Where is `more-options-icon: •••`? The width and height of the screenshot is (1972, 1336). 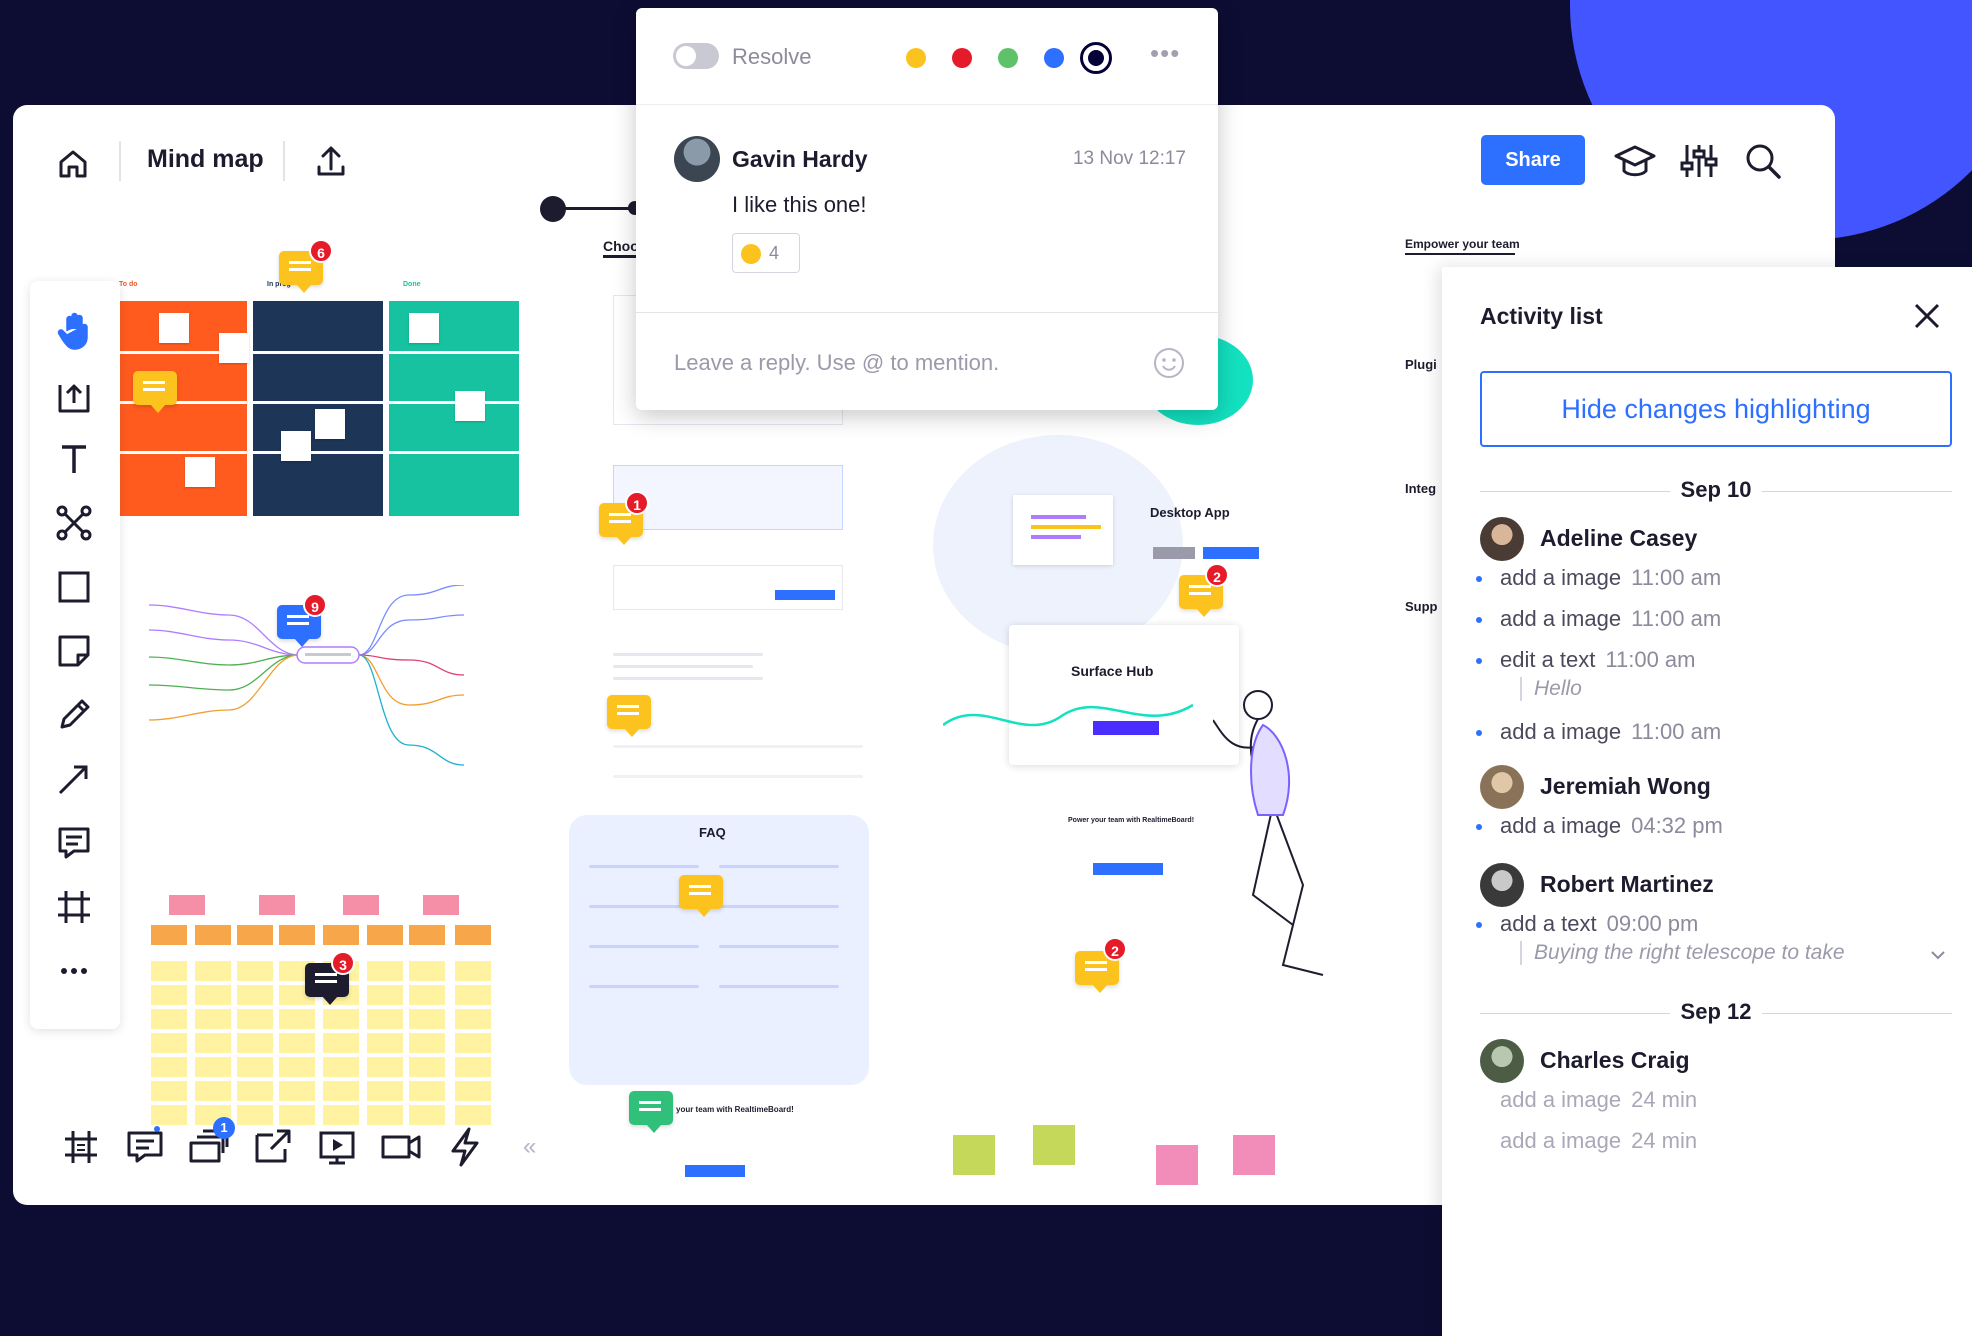
more-options-icon: ••• is located at coordinates (1165, 53).